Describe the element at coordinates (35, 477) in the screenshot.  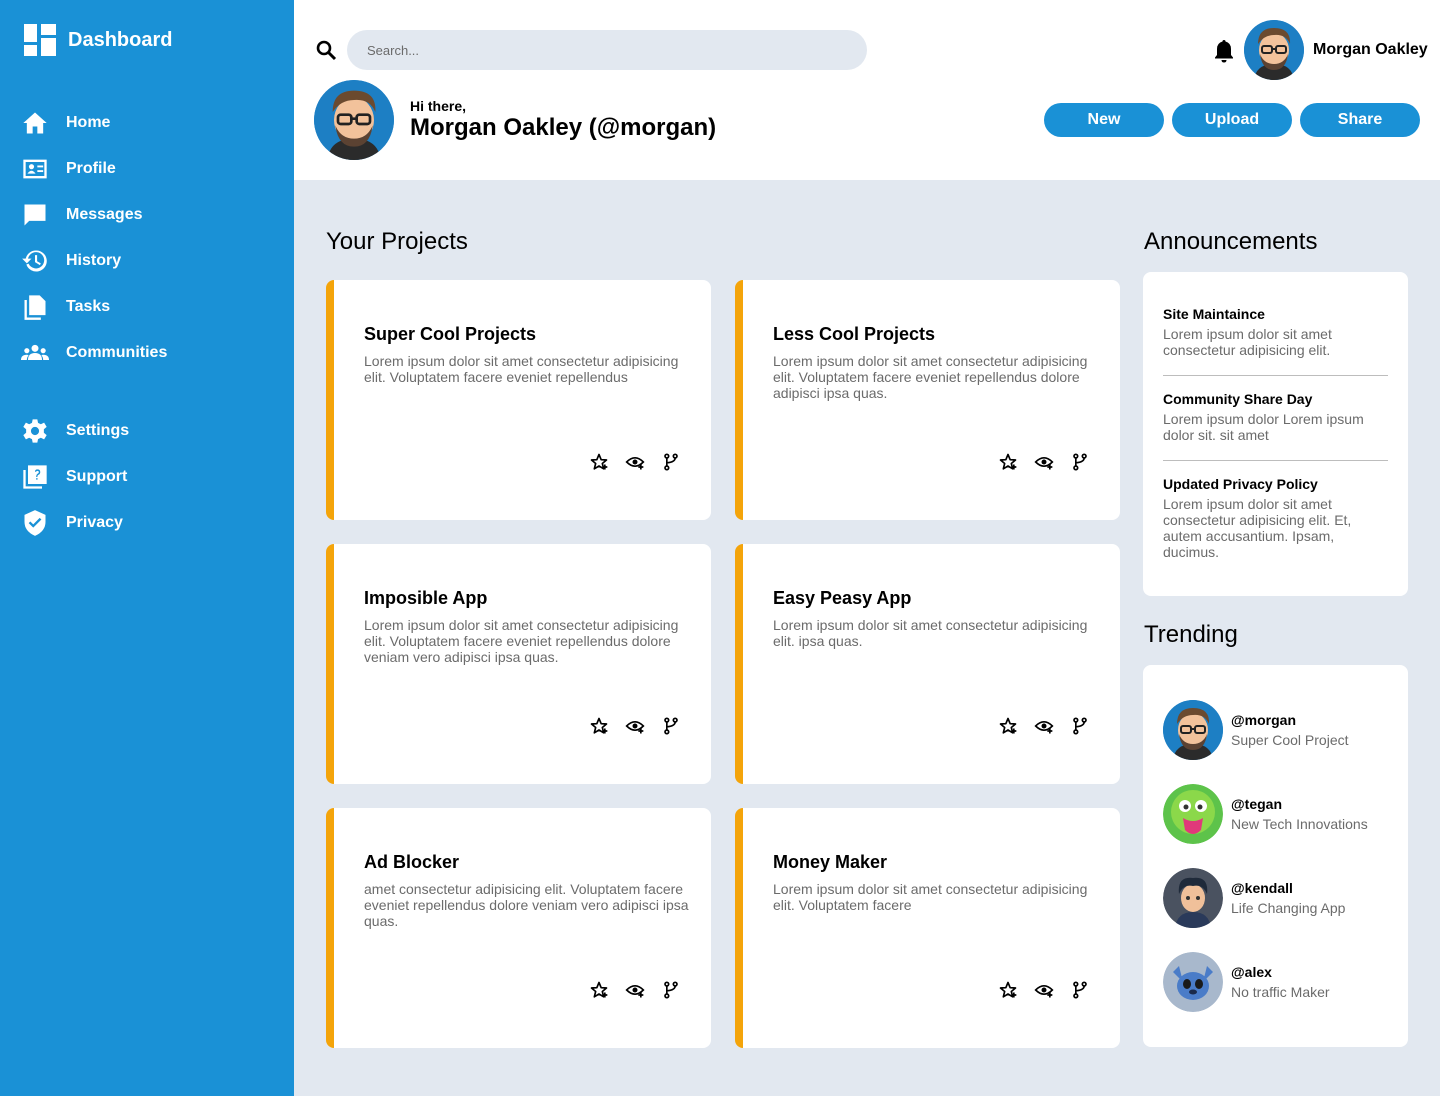
I see `support-icon` at that location.